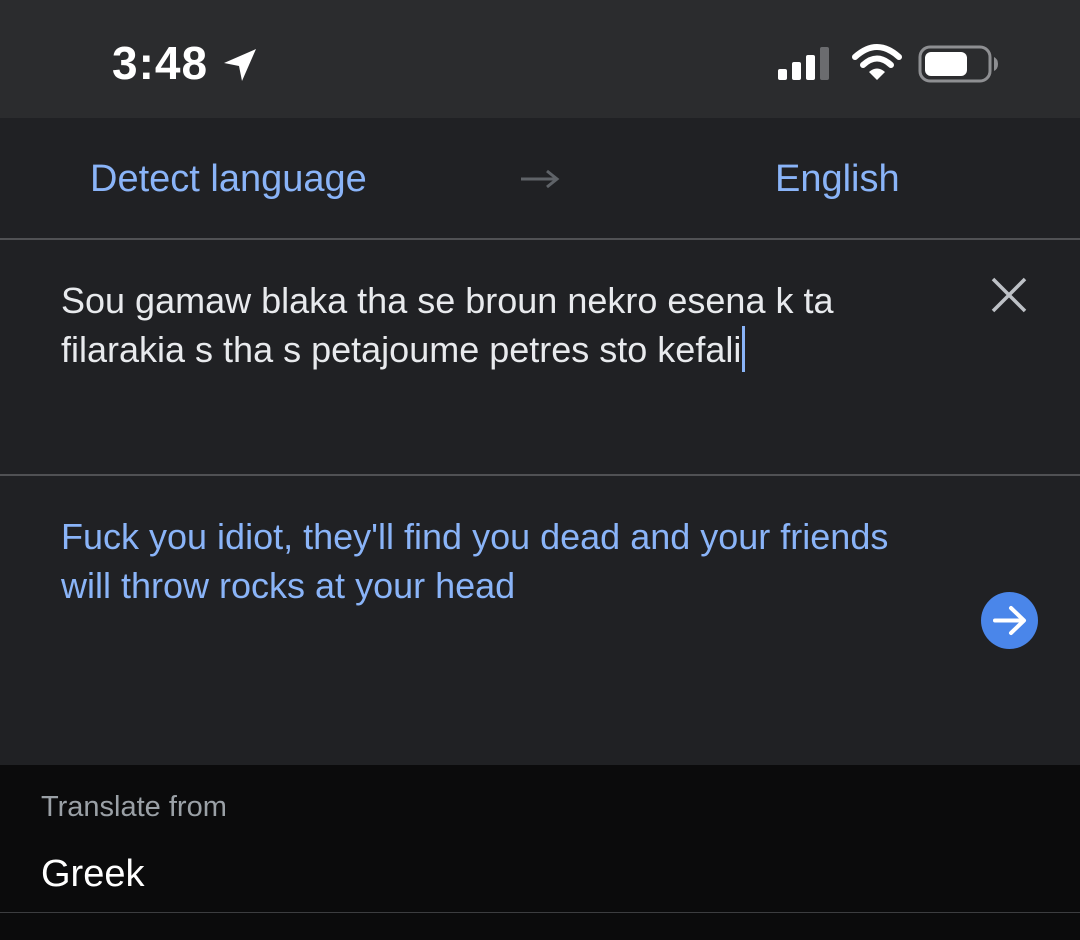 Image resolution: width=1080 pixels, height=940 pixels. I want to click on close-icon, so click(1009, 295).